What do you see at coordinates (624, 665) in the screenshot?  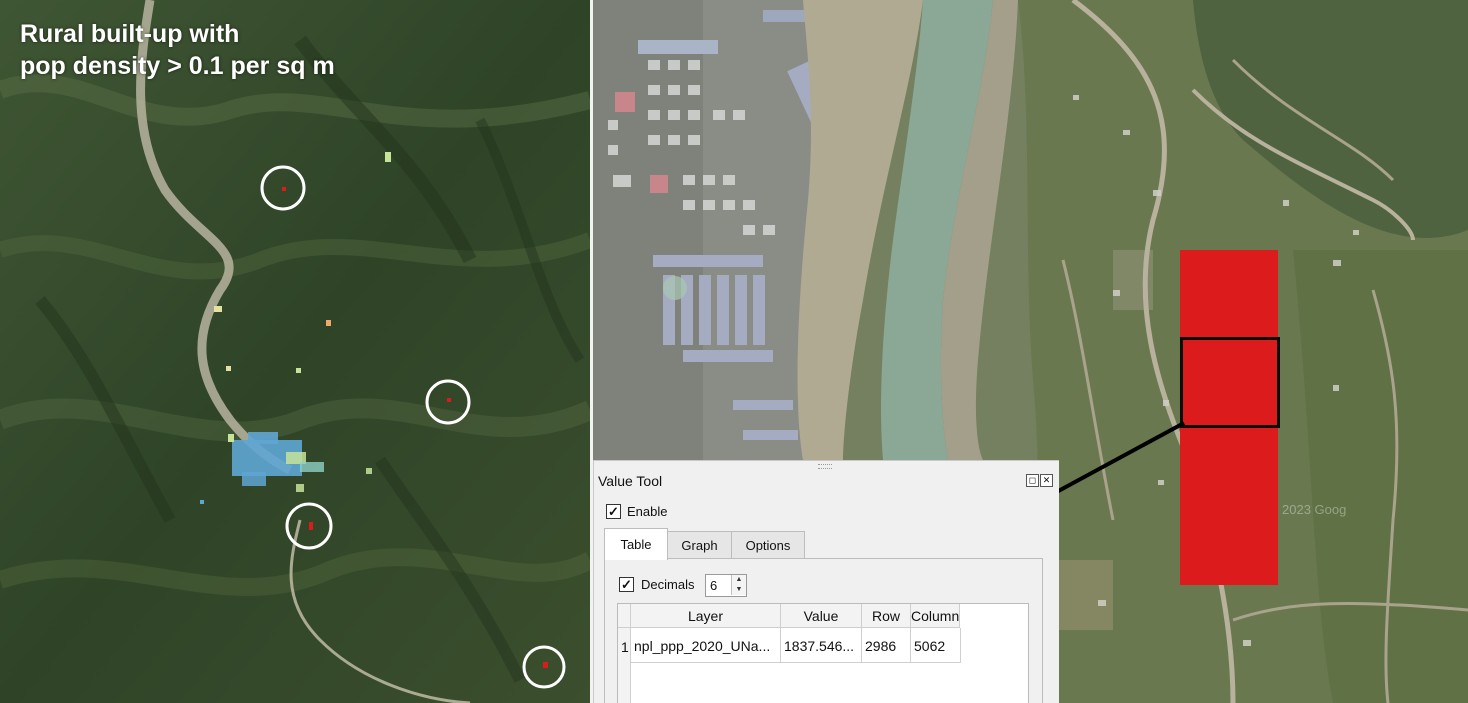 I see `row-header: 1` at bounding box center [624, 665].